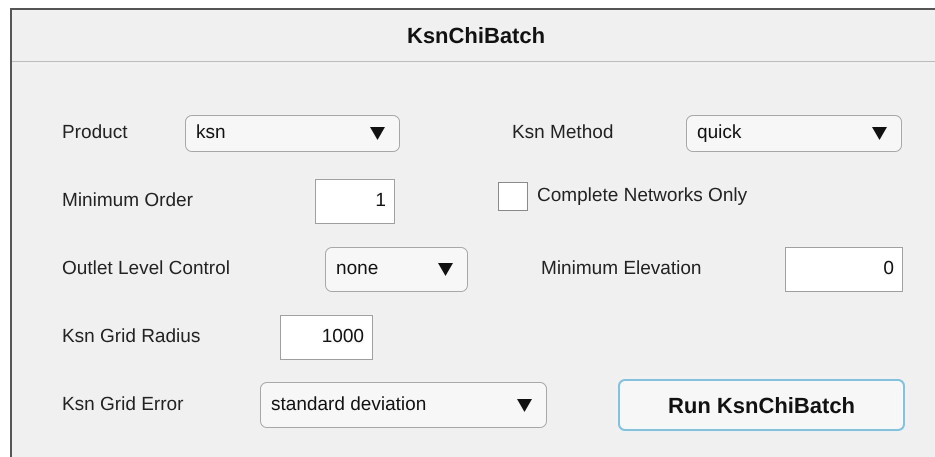  Describe the element at coordinates (128, 200) in the screenshot. I see `field-label: Minimum Order` at that location.